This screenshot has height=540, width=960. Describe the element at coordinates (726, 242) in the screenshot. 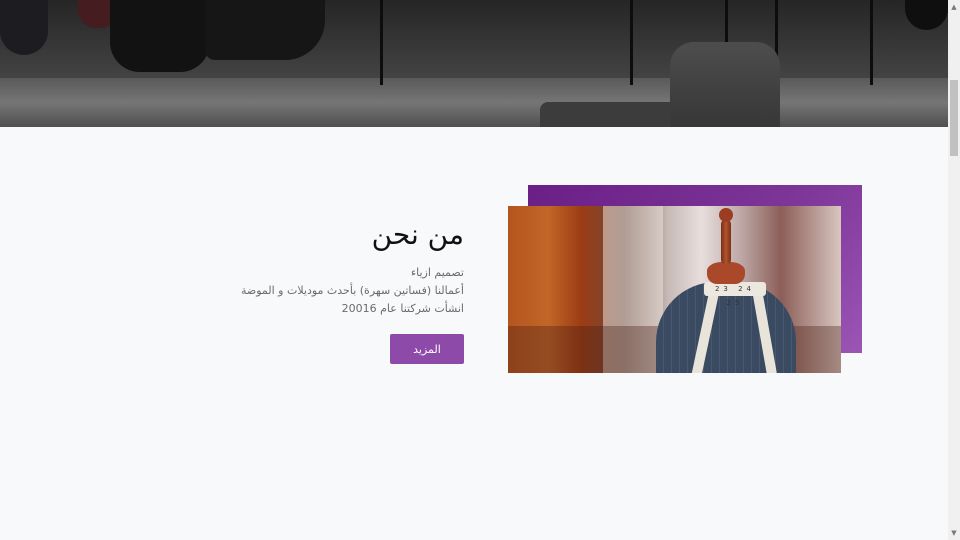

I see `mannequin-neck` at that location.